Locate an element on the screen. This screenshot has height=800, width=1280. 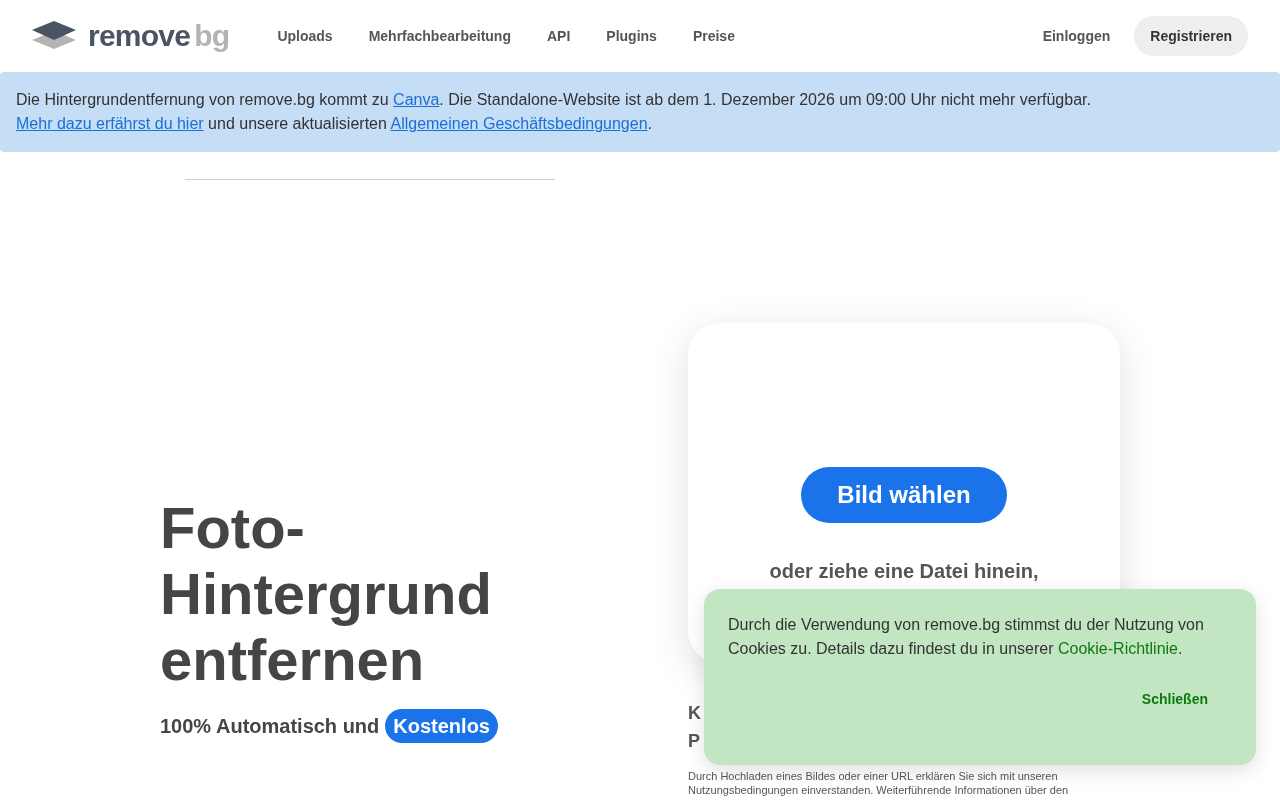
nav-link: API is located at coordinates (559, 36).